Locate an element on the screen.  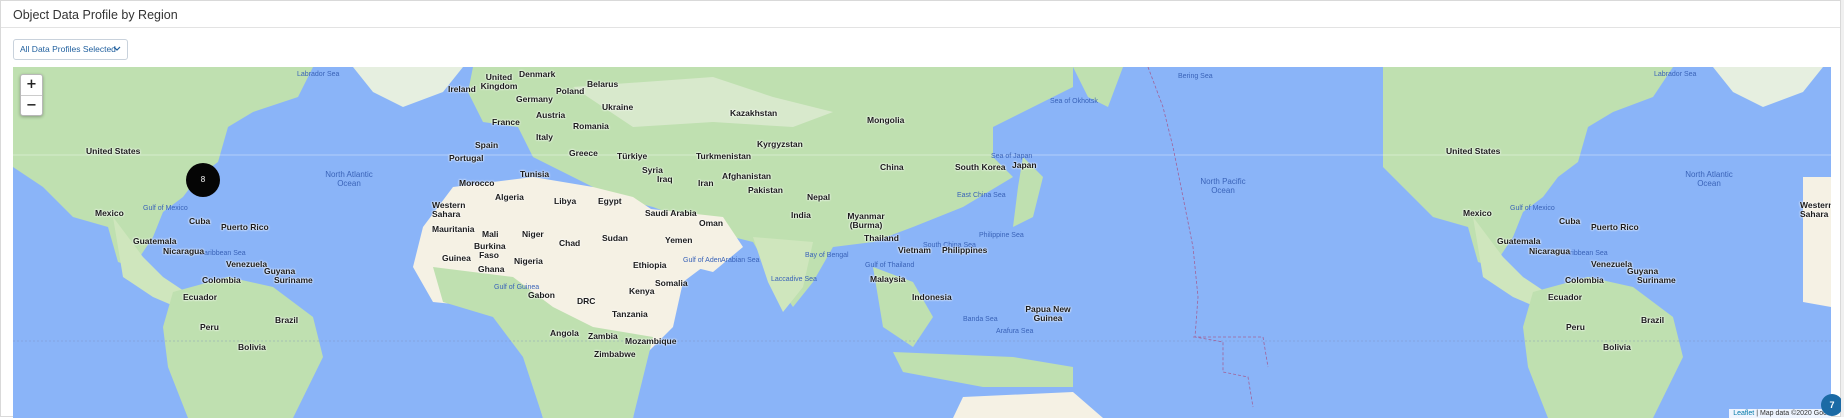
map-label: Vietnam is located at coordinates (914, 250).